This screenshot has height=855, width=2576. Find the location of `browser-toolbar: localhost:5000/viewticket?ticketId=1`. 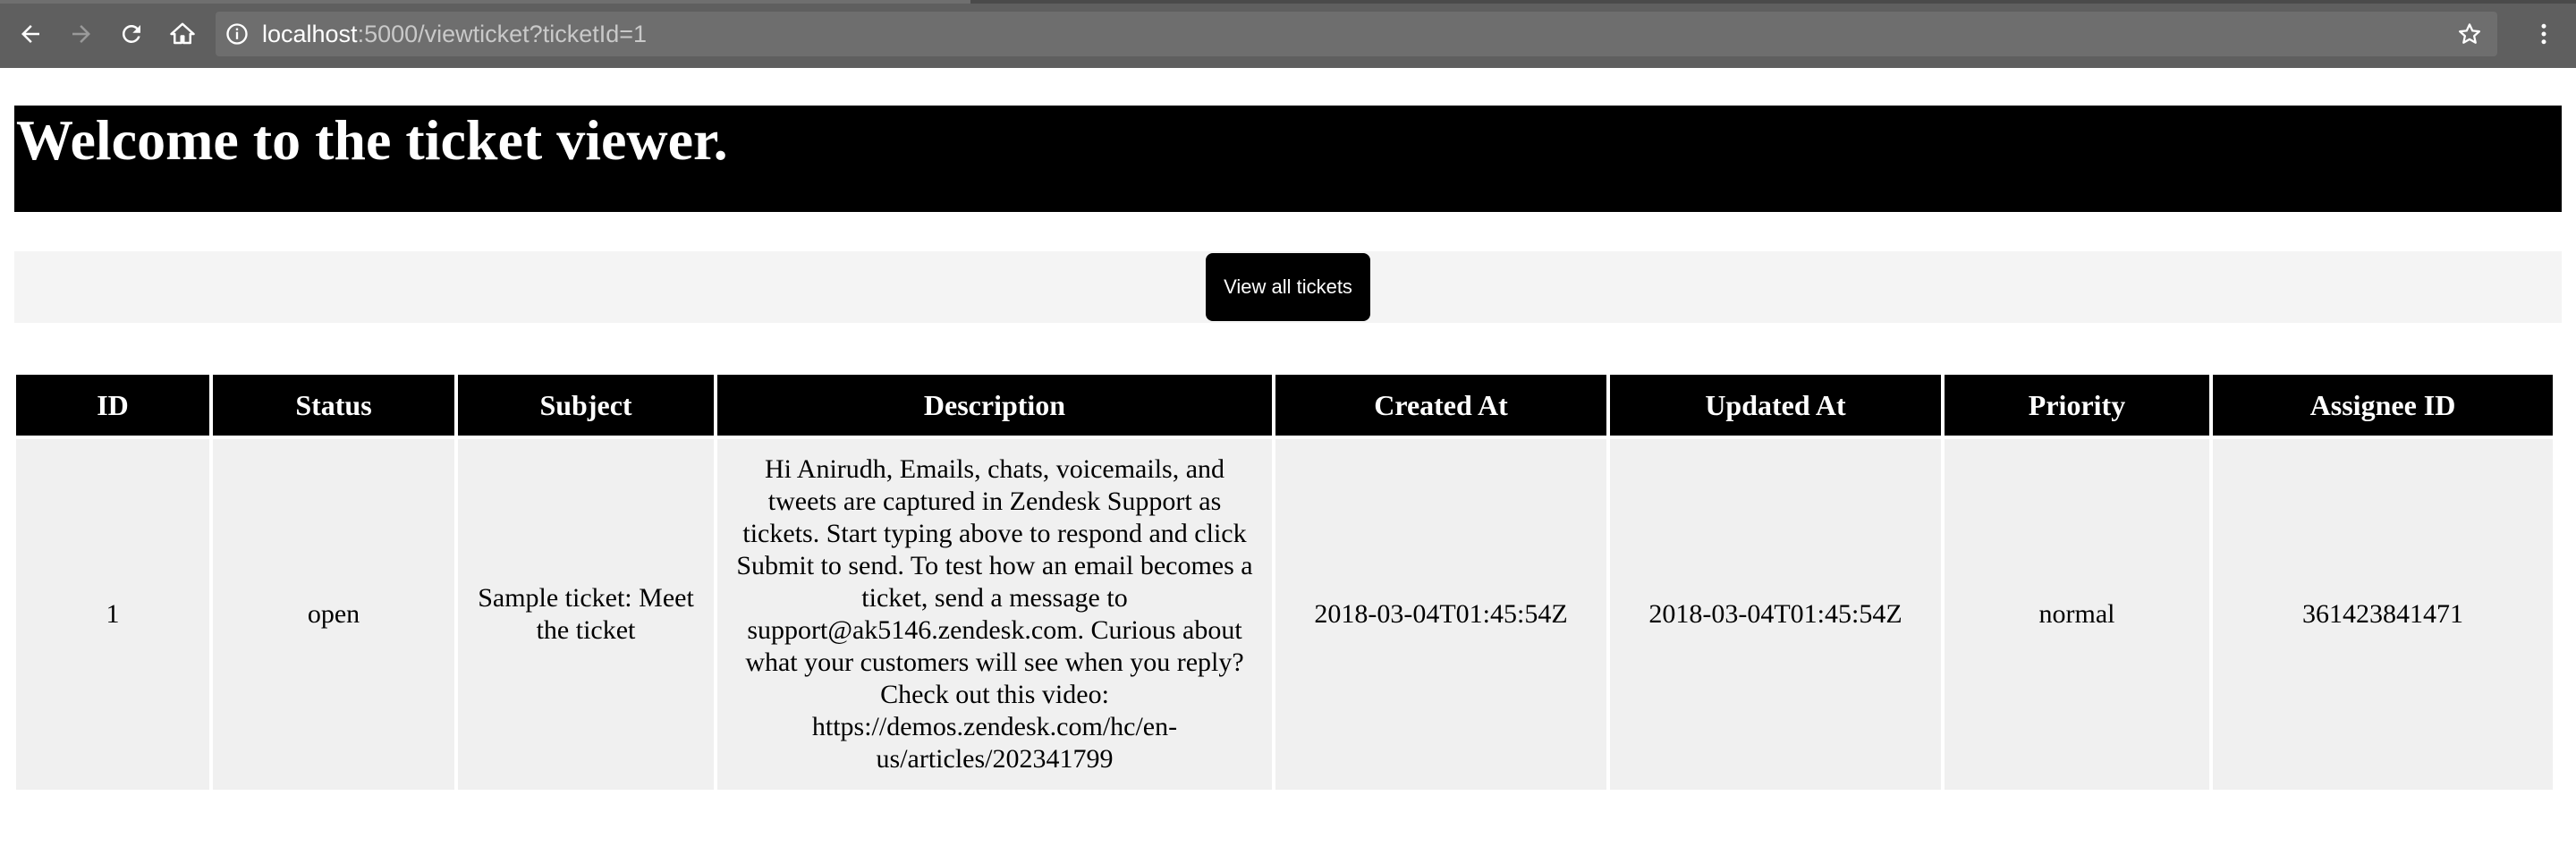

browser-toolbar: localhost:5000/viewticket?ticketId=1 is located at coordinates (1288, 34).